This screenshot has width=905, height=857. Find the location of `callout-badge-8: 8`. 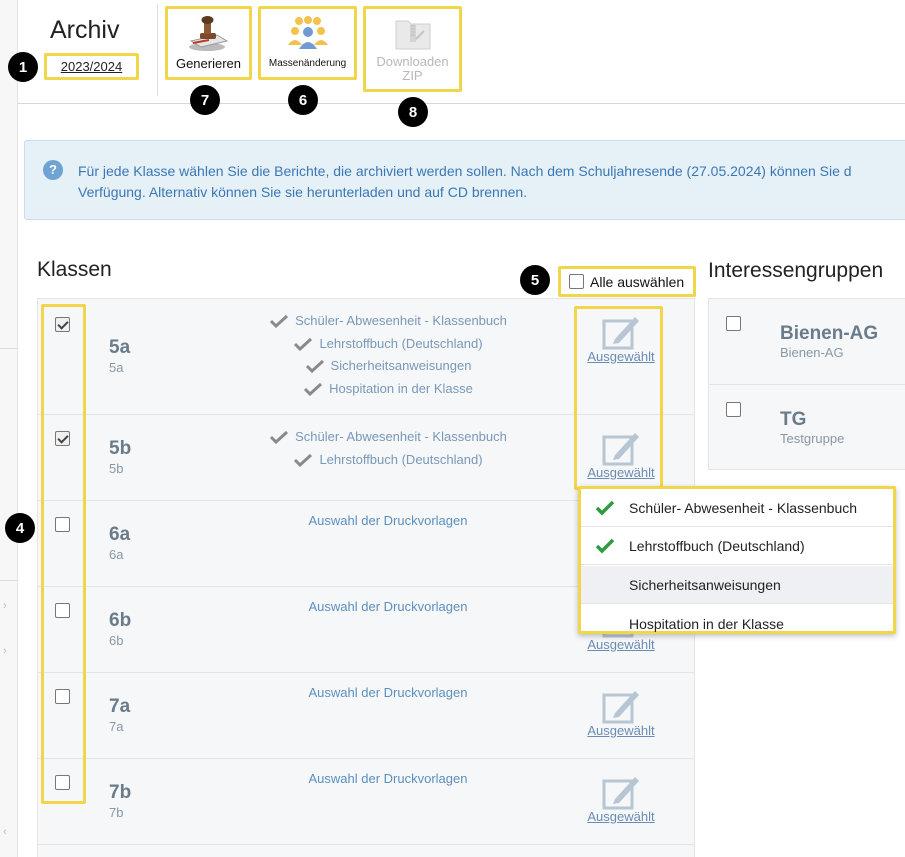

callout-badge-8: 8 is located at coordinates (413, 112).